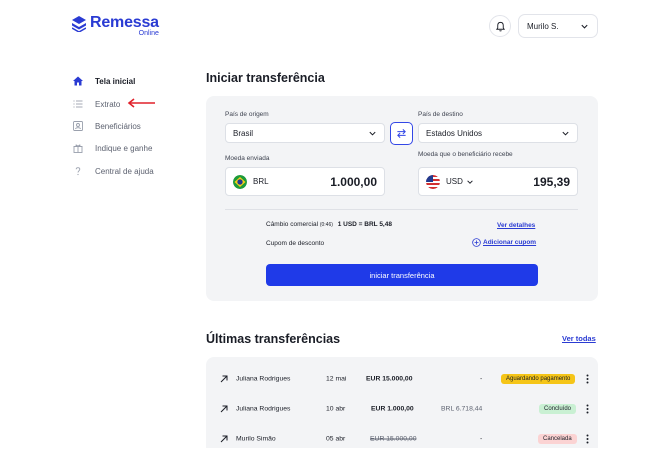 The width and height of the screenshot is (670, 451). Describe the element at coordinates (247, 114) in the screenshot. I see `origin-label: País de origem` at that location.